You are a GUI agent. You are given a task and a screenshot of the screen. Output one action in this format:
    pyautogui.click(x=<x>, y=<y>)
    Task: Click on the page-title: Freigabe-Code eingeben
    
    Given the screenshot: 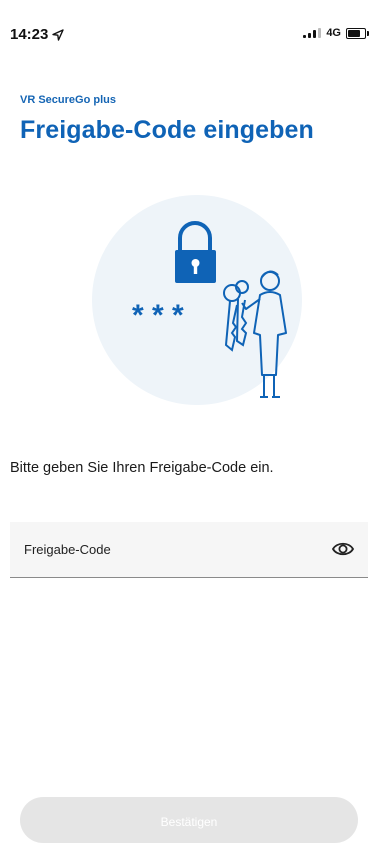 What is the action you would take?
    pyautogui.click(x=167, y=130)
    